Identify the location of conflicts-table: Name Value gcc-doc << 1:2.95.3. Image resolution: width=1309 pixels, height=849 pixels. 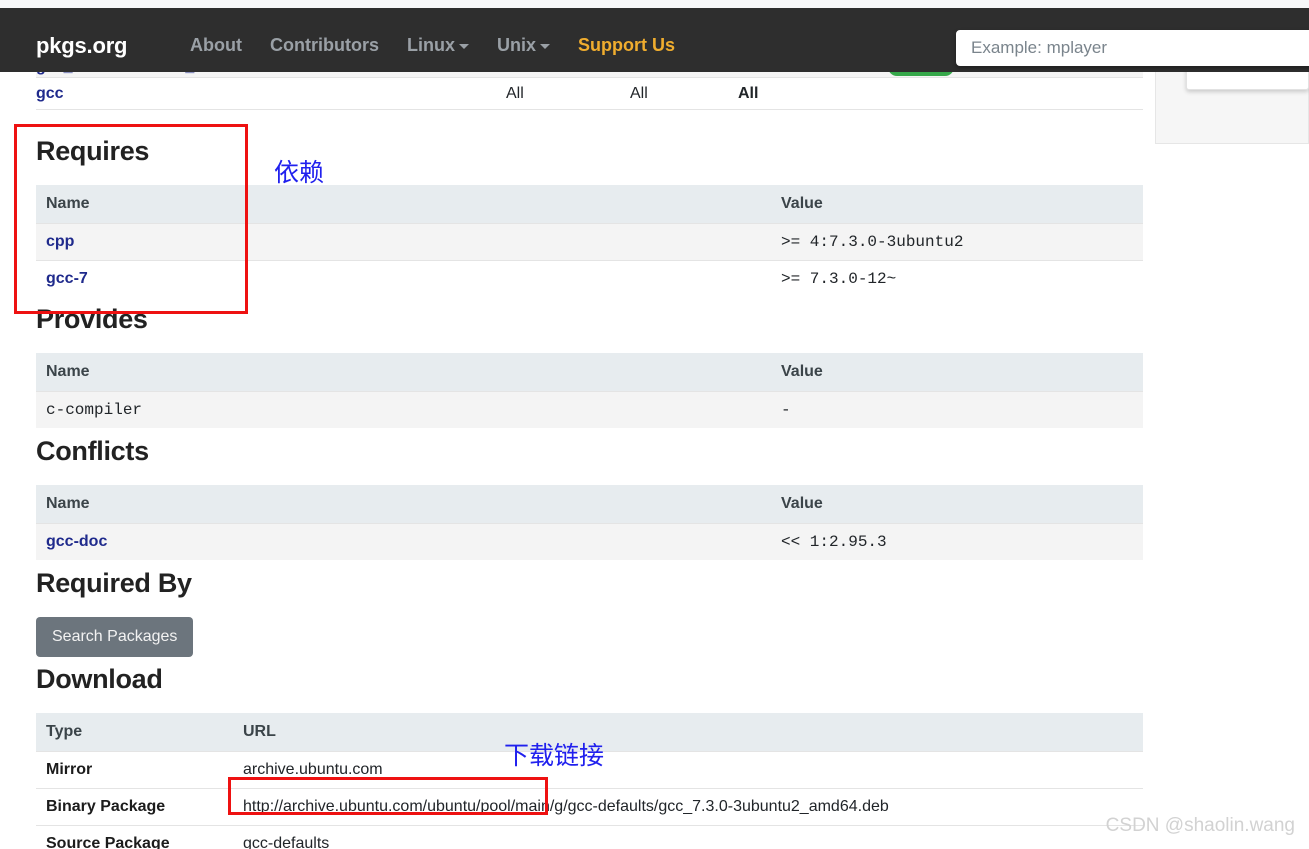
(589, 522).